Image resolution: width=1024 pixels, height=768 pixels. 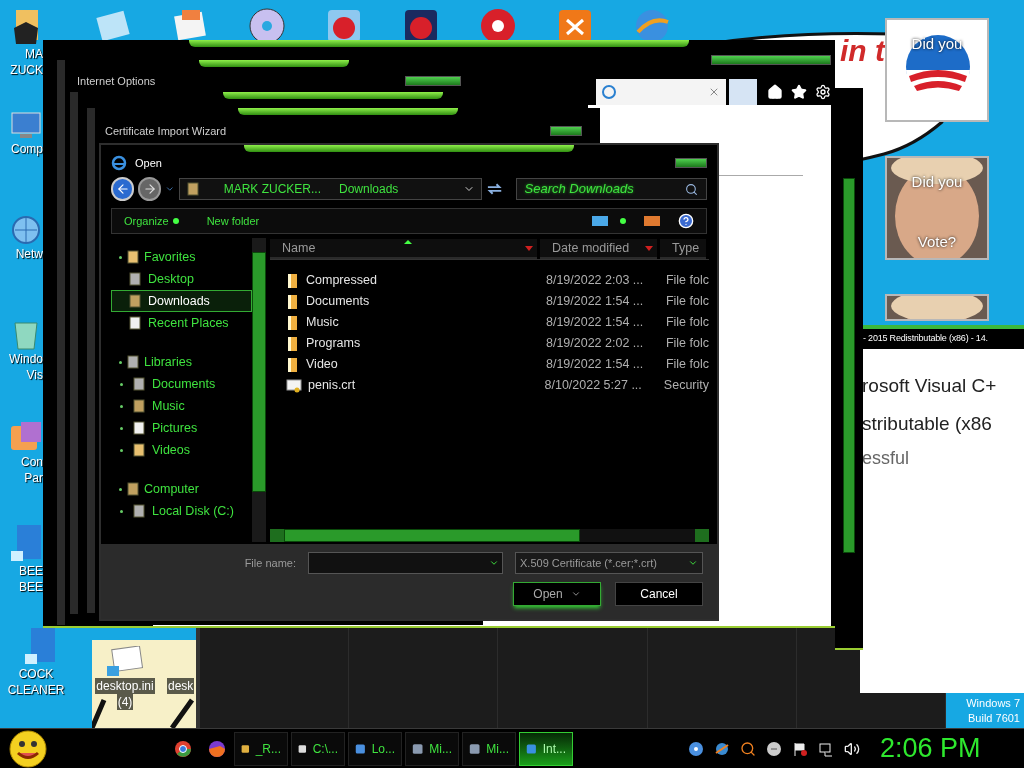 What do you see at coordinates (994, 718) in the screenshot?
I see `watermark-text: Build 7601` at bounding box center [994, 718].